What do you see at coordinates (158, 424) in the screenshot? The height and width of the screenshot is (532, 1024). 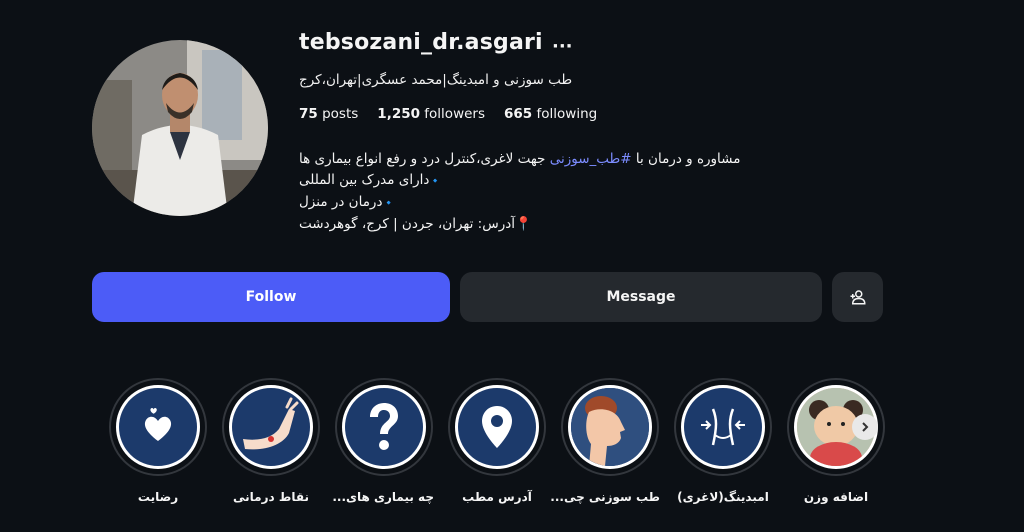 I see `heart-hands-icon` at bounding box center [158, 424].